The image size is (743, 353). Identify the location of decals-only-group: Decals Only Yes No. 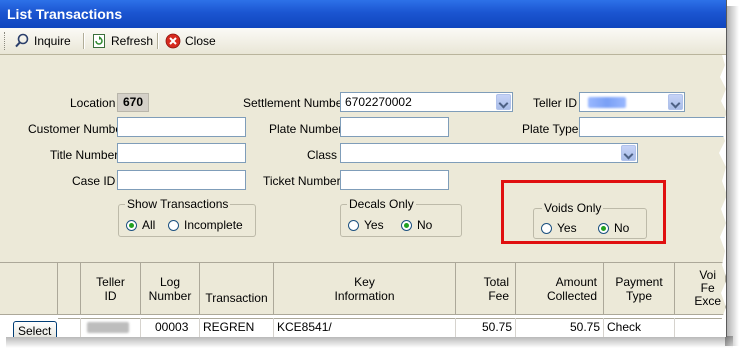
(401, 217).